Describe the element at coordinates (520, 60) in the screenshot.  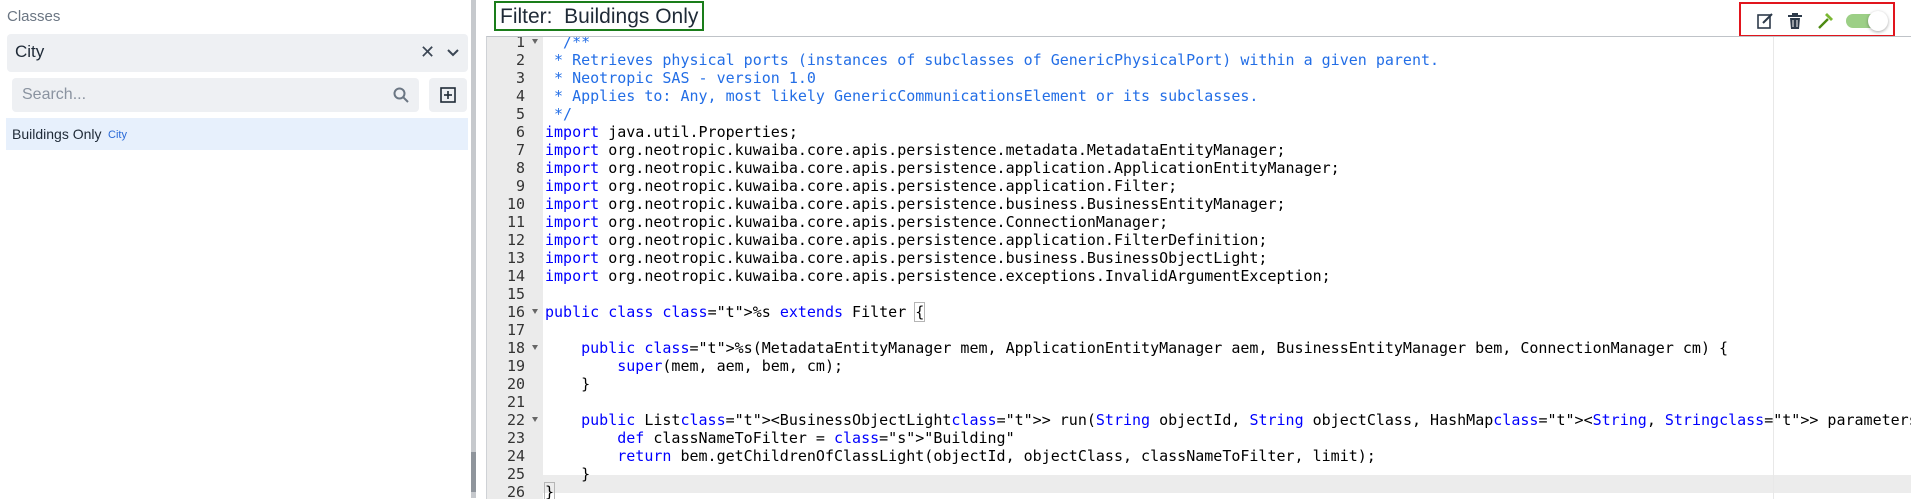
I see `line-number: 2` at that location.